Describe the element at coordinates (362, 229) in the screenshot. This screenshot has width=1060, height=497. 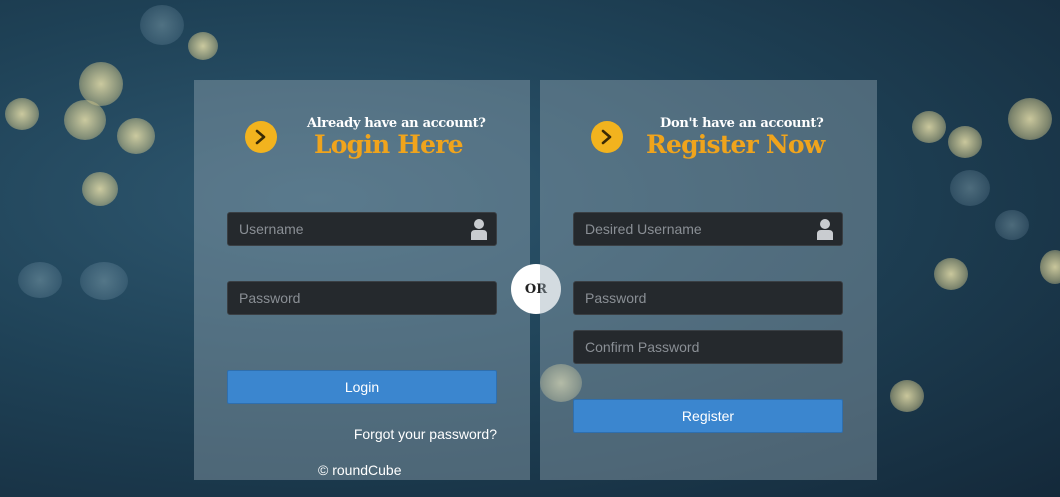
I see `login-username-input` at that location.